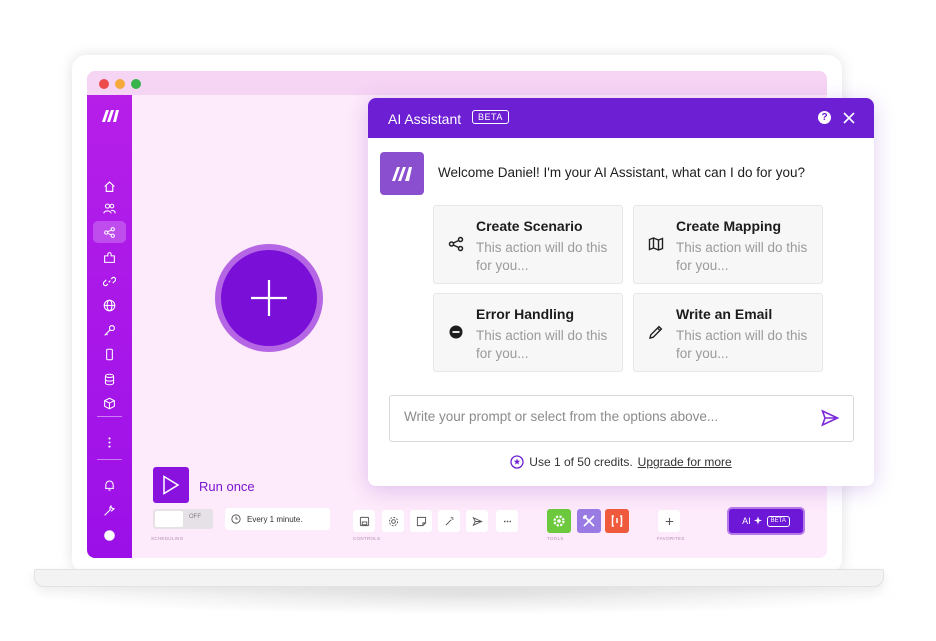 This screenshot has height=641, width=936. Describe the element at coordinates (109, 208) in the screenshot. I see `users-icon` at that location.